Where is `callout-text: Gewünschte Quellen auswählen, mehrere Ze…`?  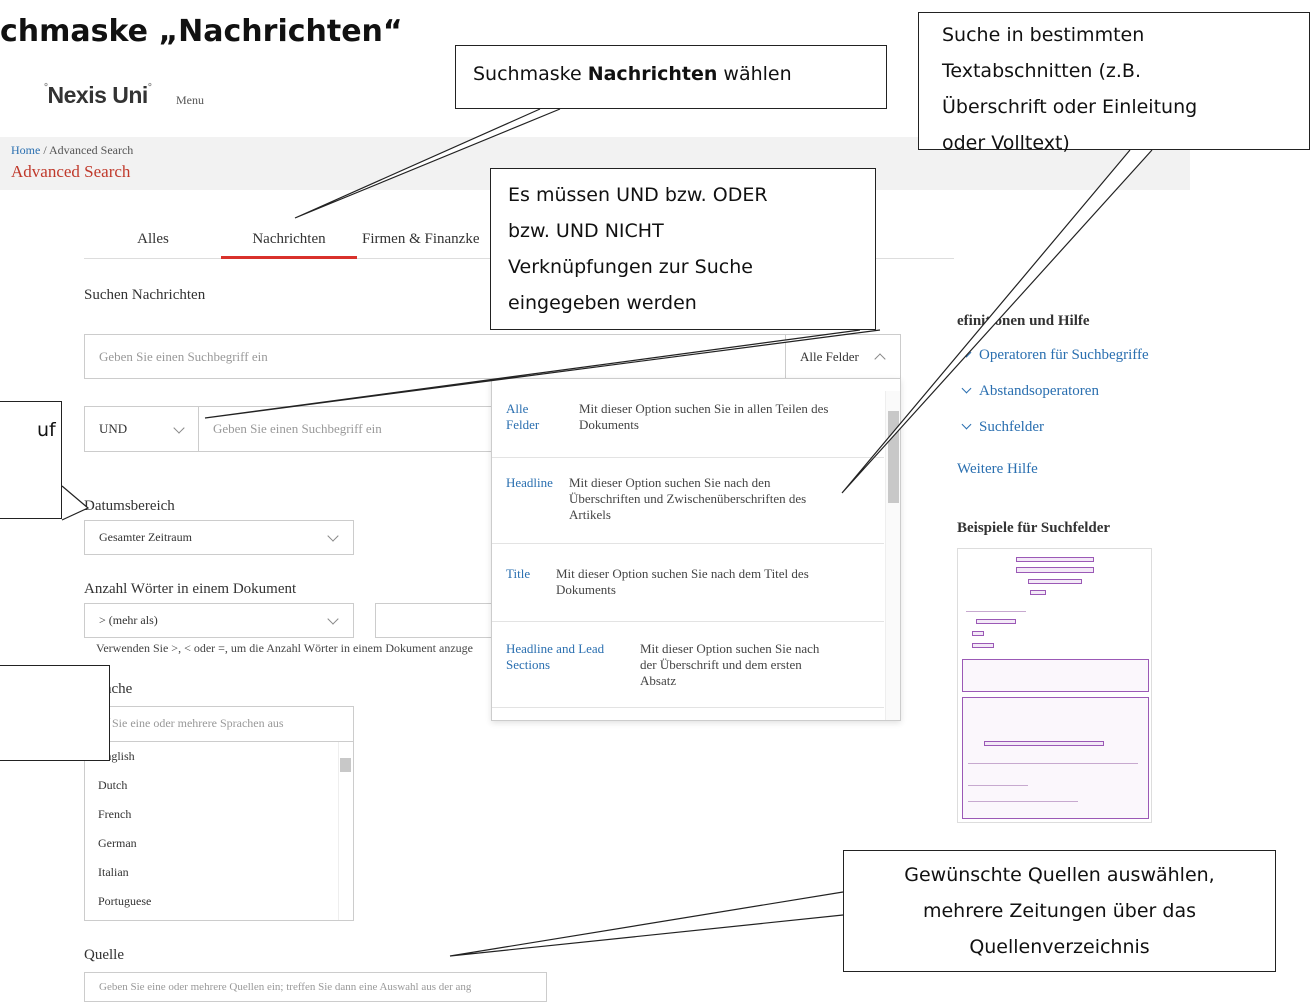 callout-text: Gewünschte Quellen auswählen, mehrere Ze… is located at coordinates (1059, 911).